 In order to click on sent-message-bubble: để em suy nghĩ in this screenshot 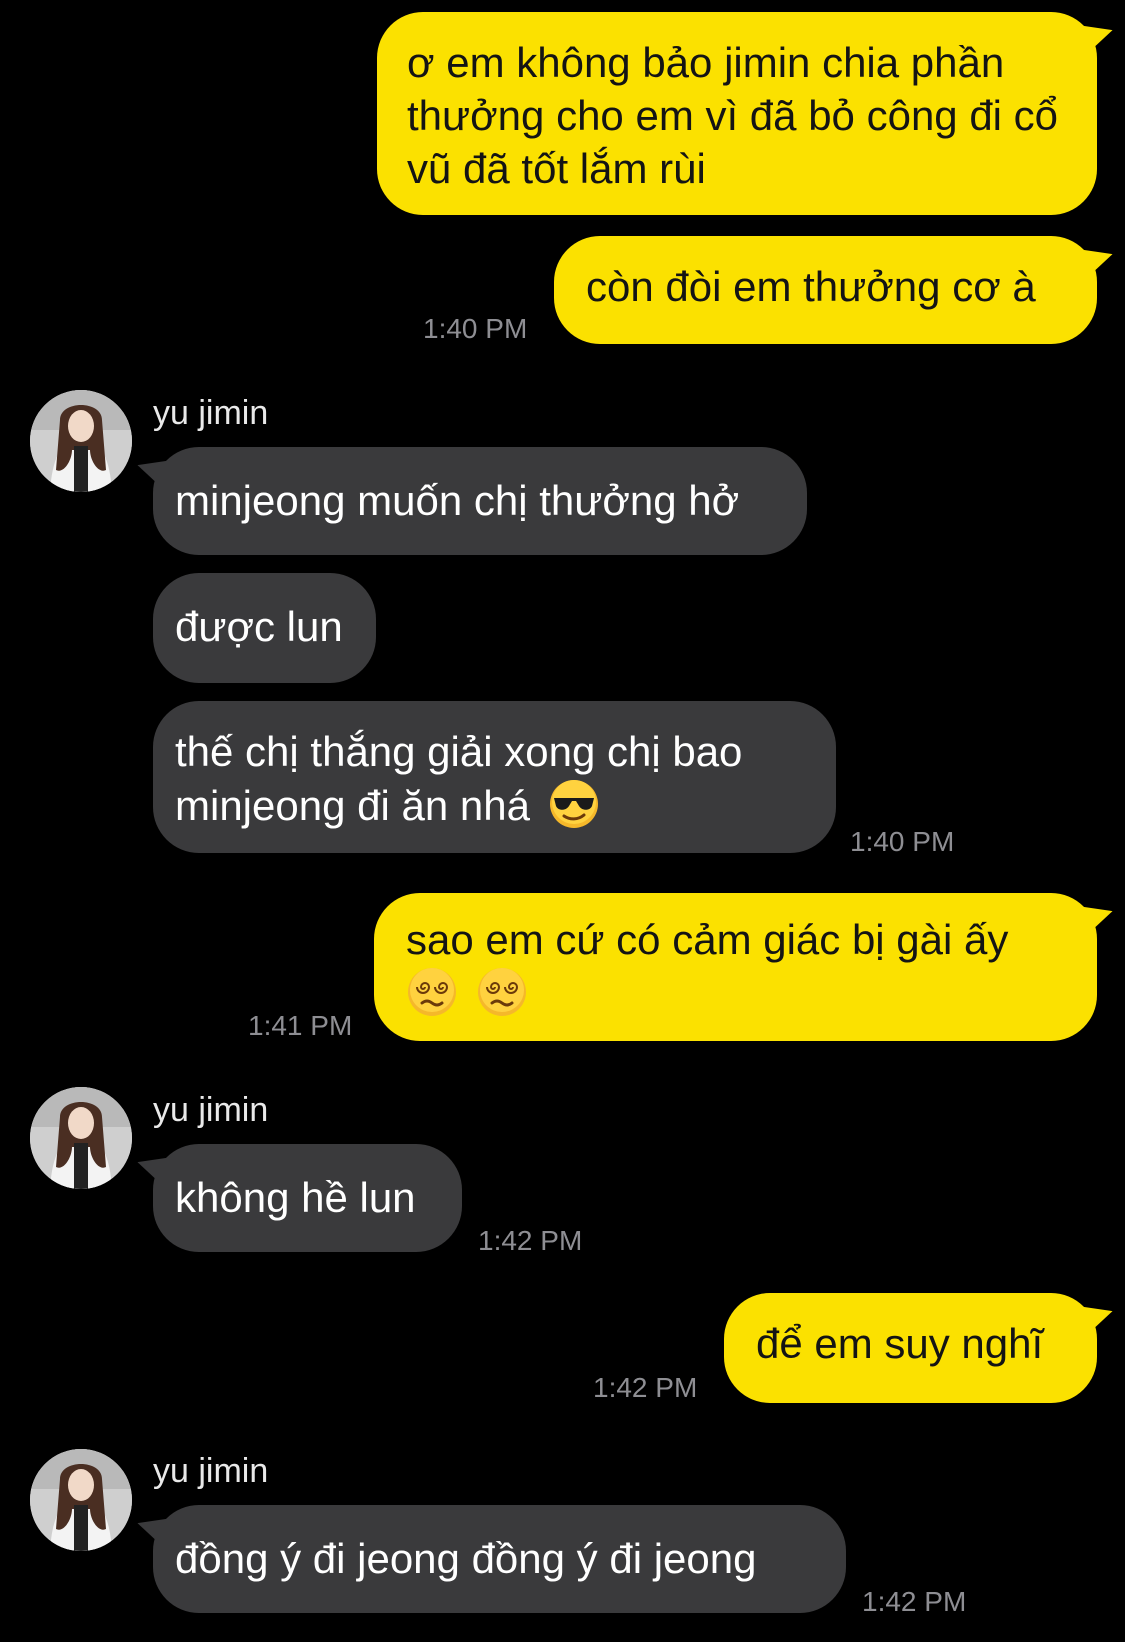, I will do `click(920, 1347)`.